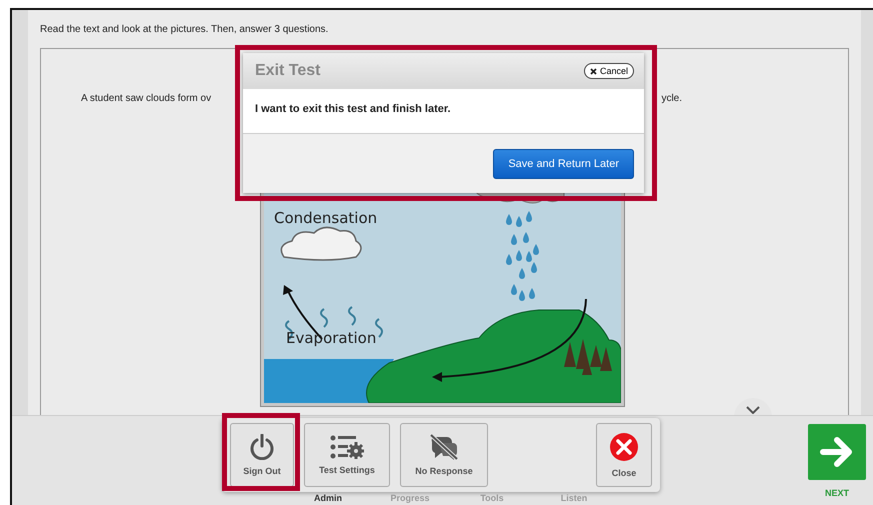 This screenshot has height=505, width=873. What do you see at coordinates (331, 338) in the screenshot?
I see `diagram-label: Evaporation` at bounding box center [331, 338].